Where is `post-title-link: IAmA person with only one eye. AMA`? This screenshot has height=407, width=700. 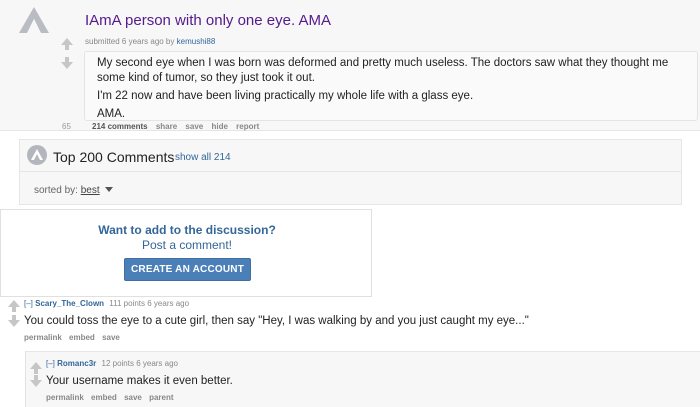 post-title-link: IAmA person with only one eye. AMA is located at coordinates (208, 20).